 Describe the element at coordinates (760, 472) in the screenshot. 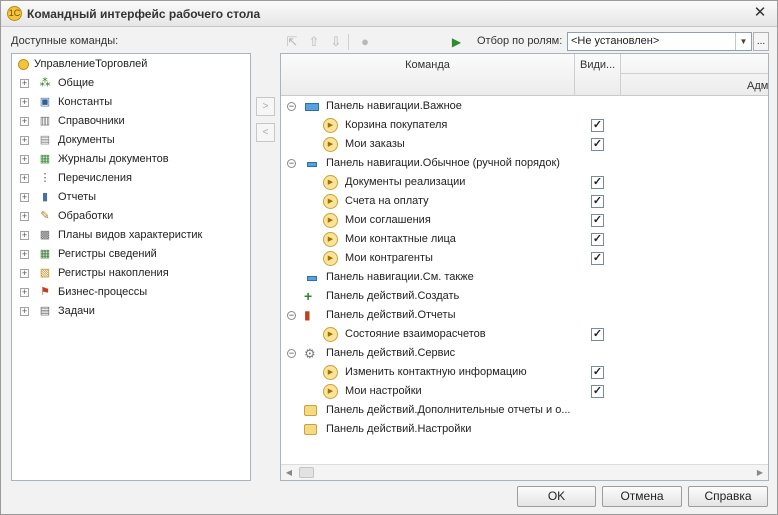

I see `scroll-right-icon: ▶` at that location.